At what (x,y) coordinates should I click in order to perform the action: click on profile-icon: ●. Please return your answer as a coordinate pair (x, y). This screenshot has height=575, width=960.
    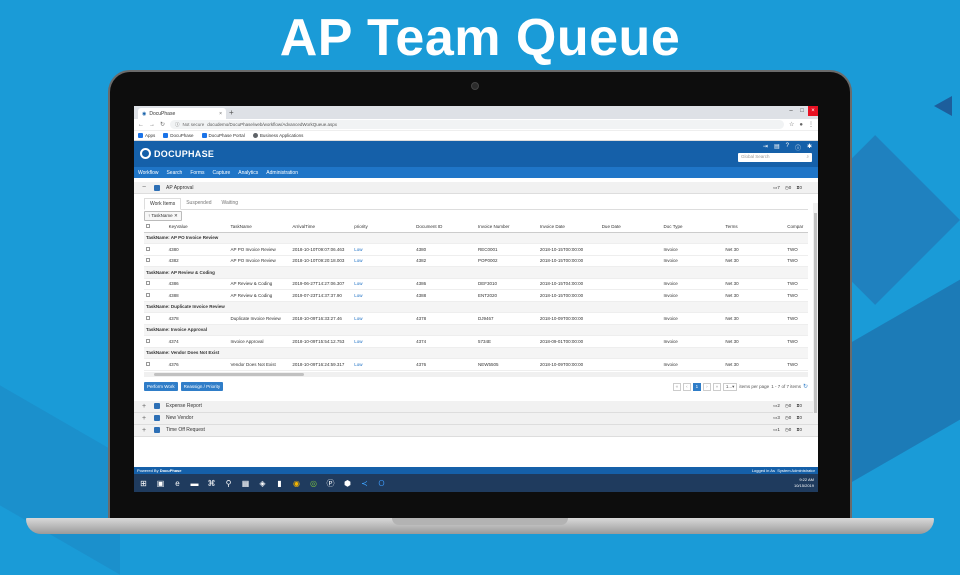
    Looking at the image, I should click on (801, 125).